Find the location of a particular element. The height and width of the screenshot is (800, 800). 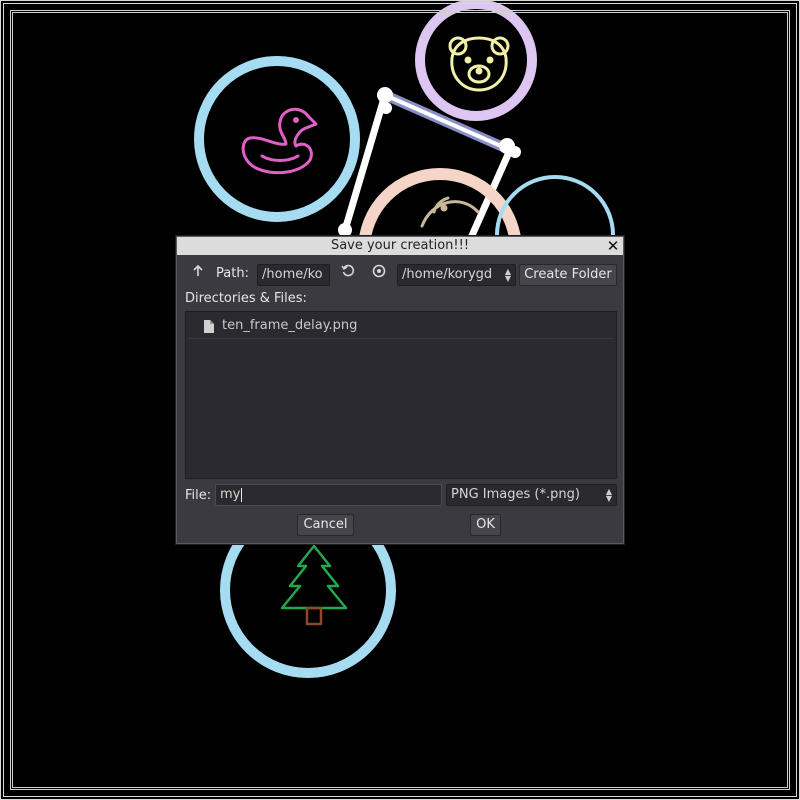

filename-value: my is located at coordinates (230, 494).